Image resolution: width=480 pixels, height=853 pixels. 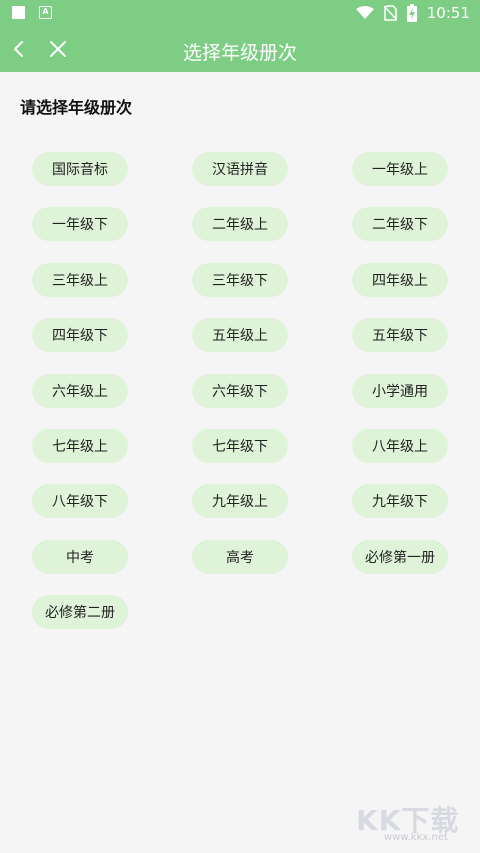 I want to click on status-right: 10:51, so click(x=412, y=13).